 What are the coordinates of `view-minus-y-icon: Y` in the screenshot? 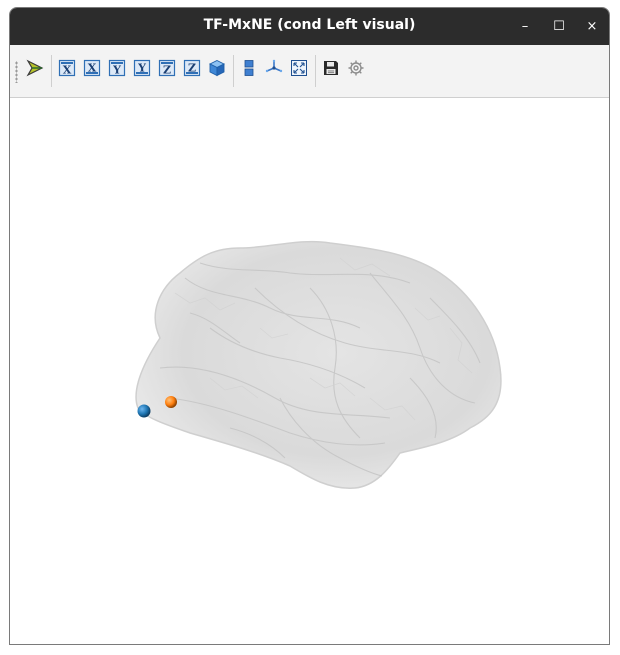 It's located at (142, 68).